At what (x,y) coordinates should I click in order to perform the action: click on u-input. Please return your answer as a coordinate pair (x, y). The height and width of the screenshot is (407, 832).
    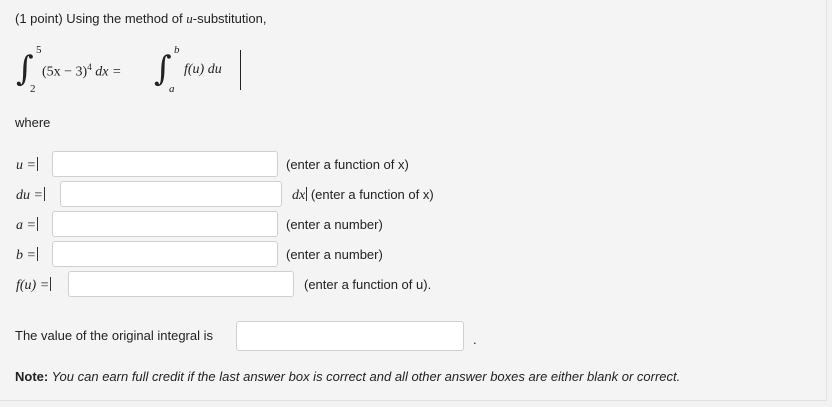
    Looking at the image, I should click on (165, 164).